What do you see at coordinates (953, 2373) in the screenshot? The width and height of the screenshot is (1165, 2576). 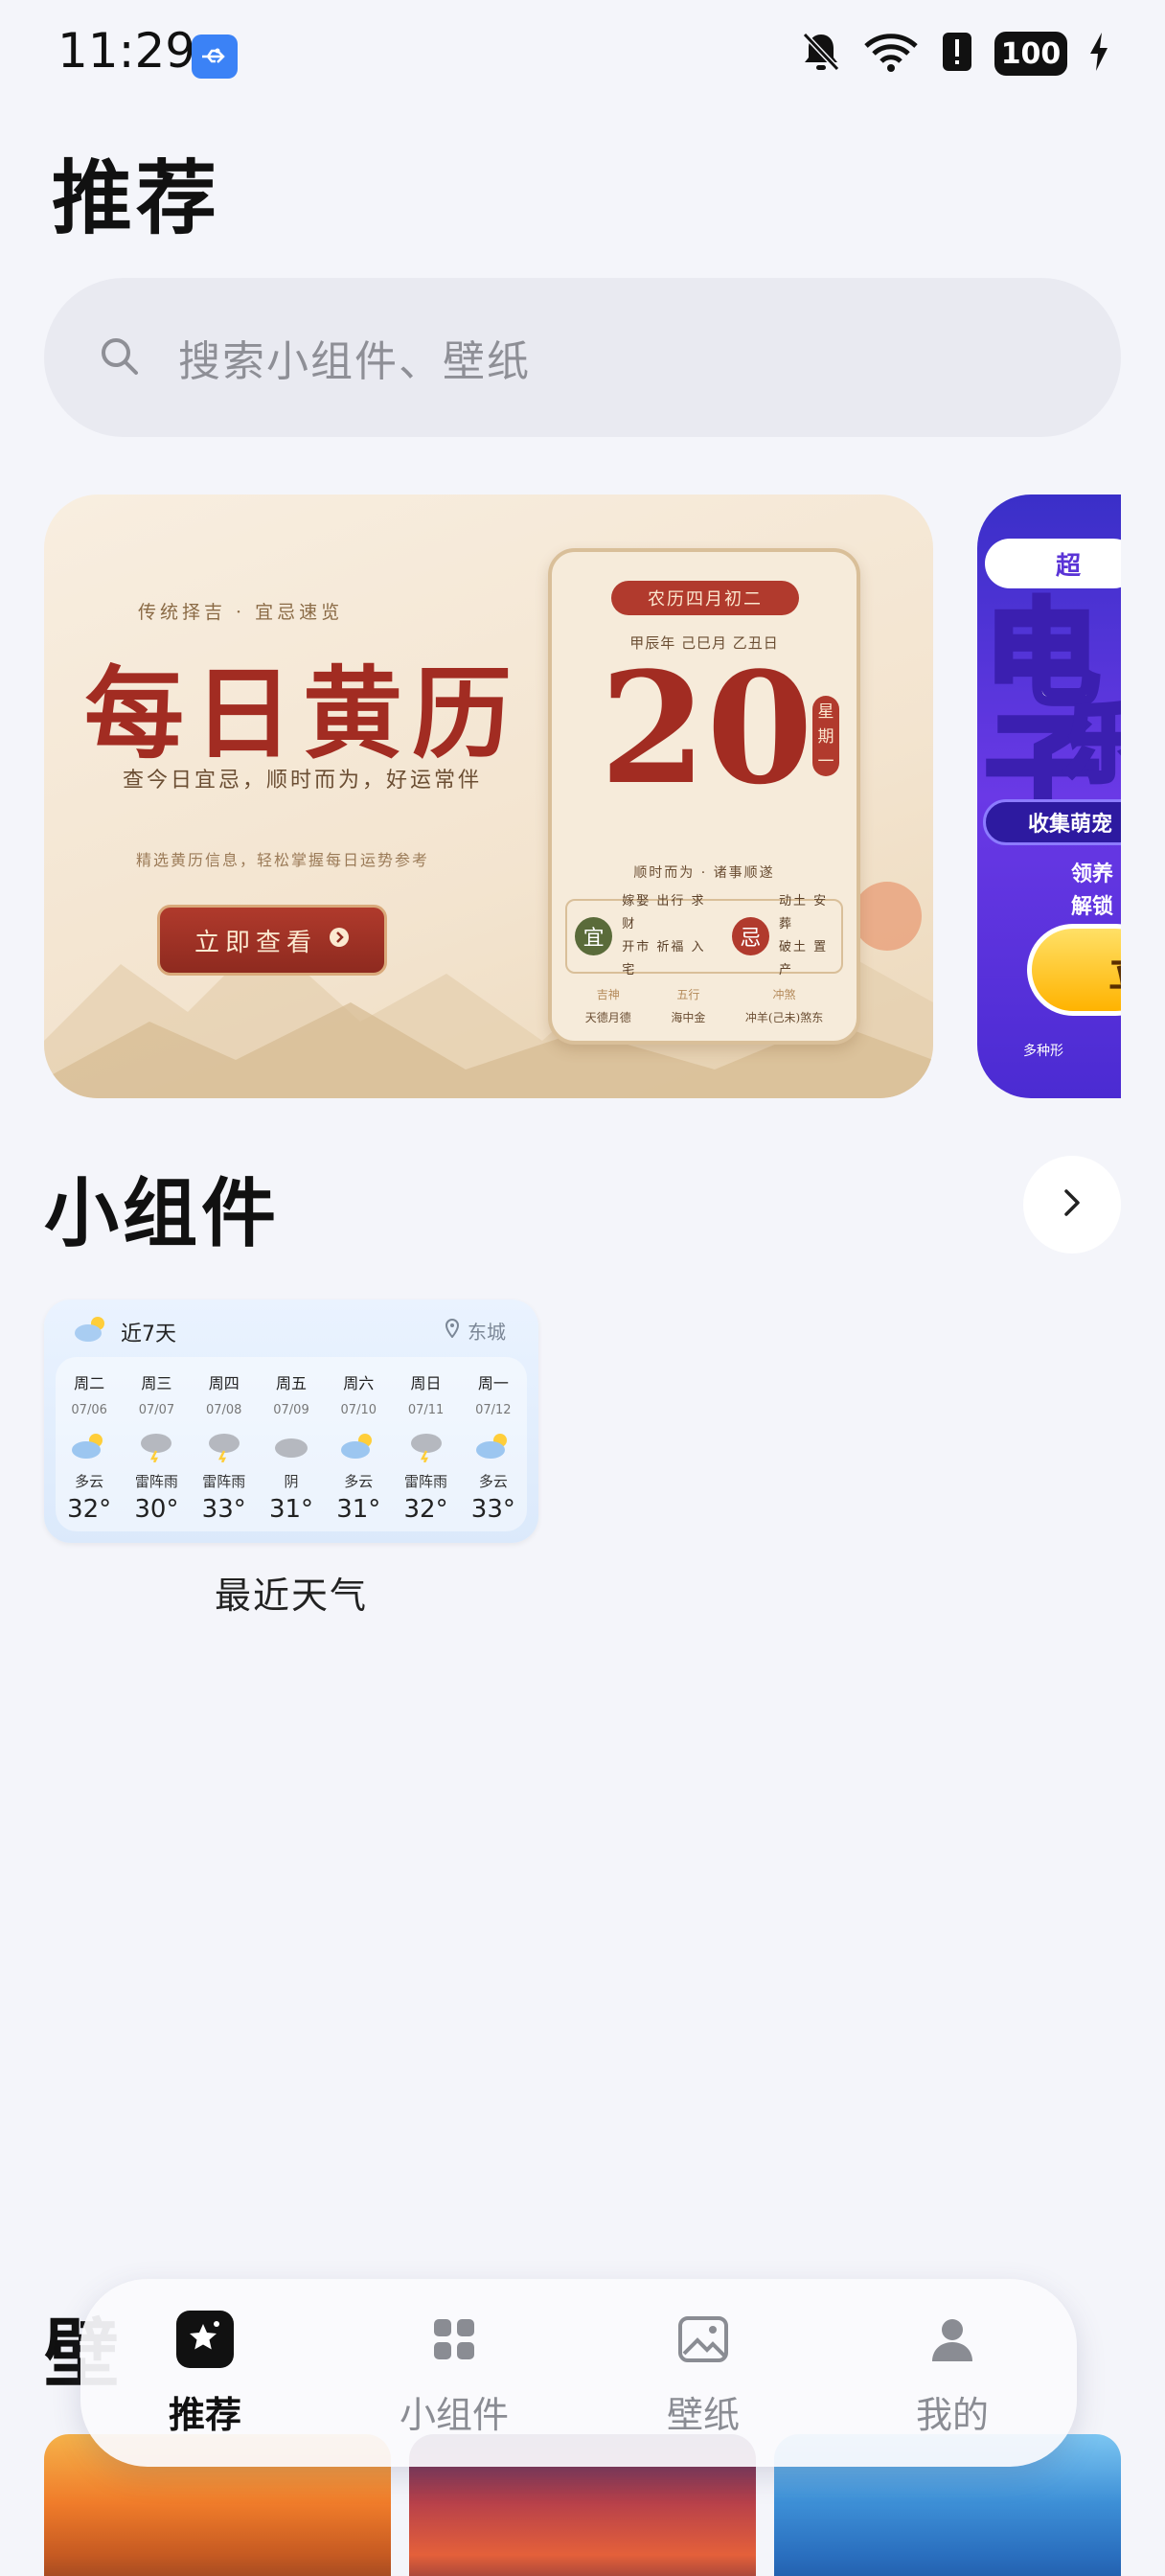 I see `tab-mine: 我的` at bounding box center [953, 2373].